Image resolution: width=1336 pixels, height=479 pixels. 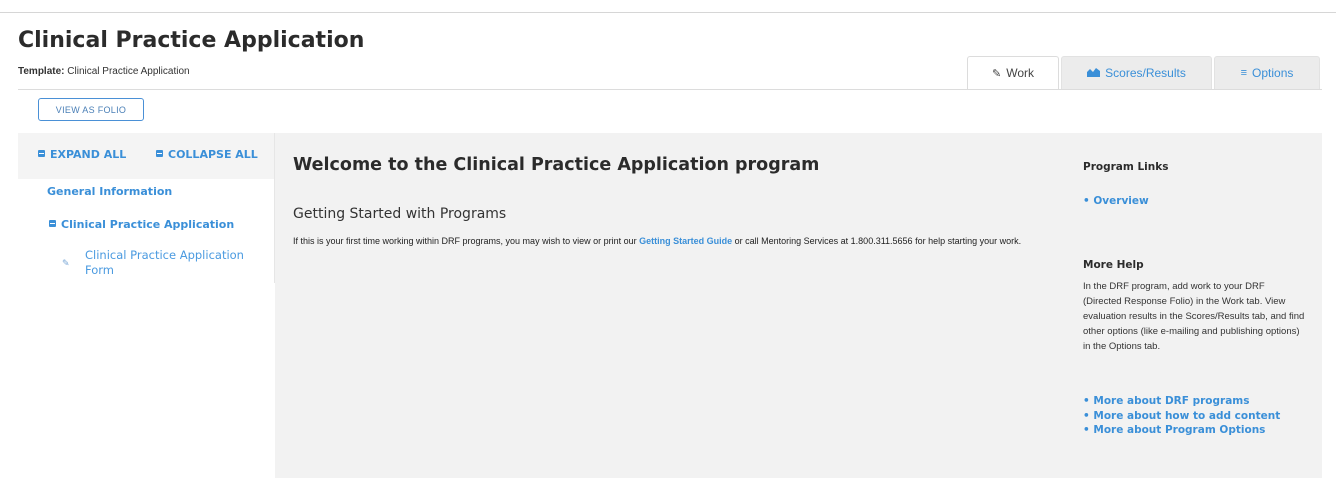 I want to click on more-help-heading: More Help, so click(x=1113, y=265).